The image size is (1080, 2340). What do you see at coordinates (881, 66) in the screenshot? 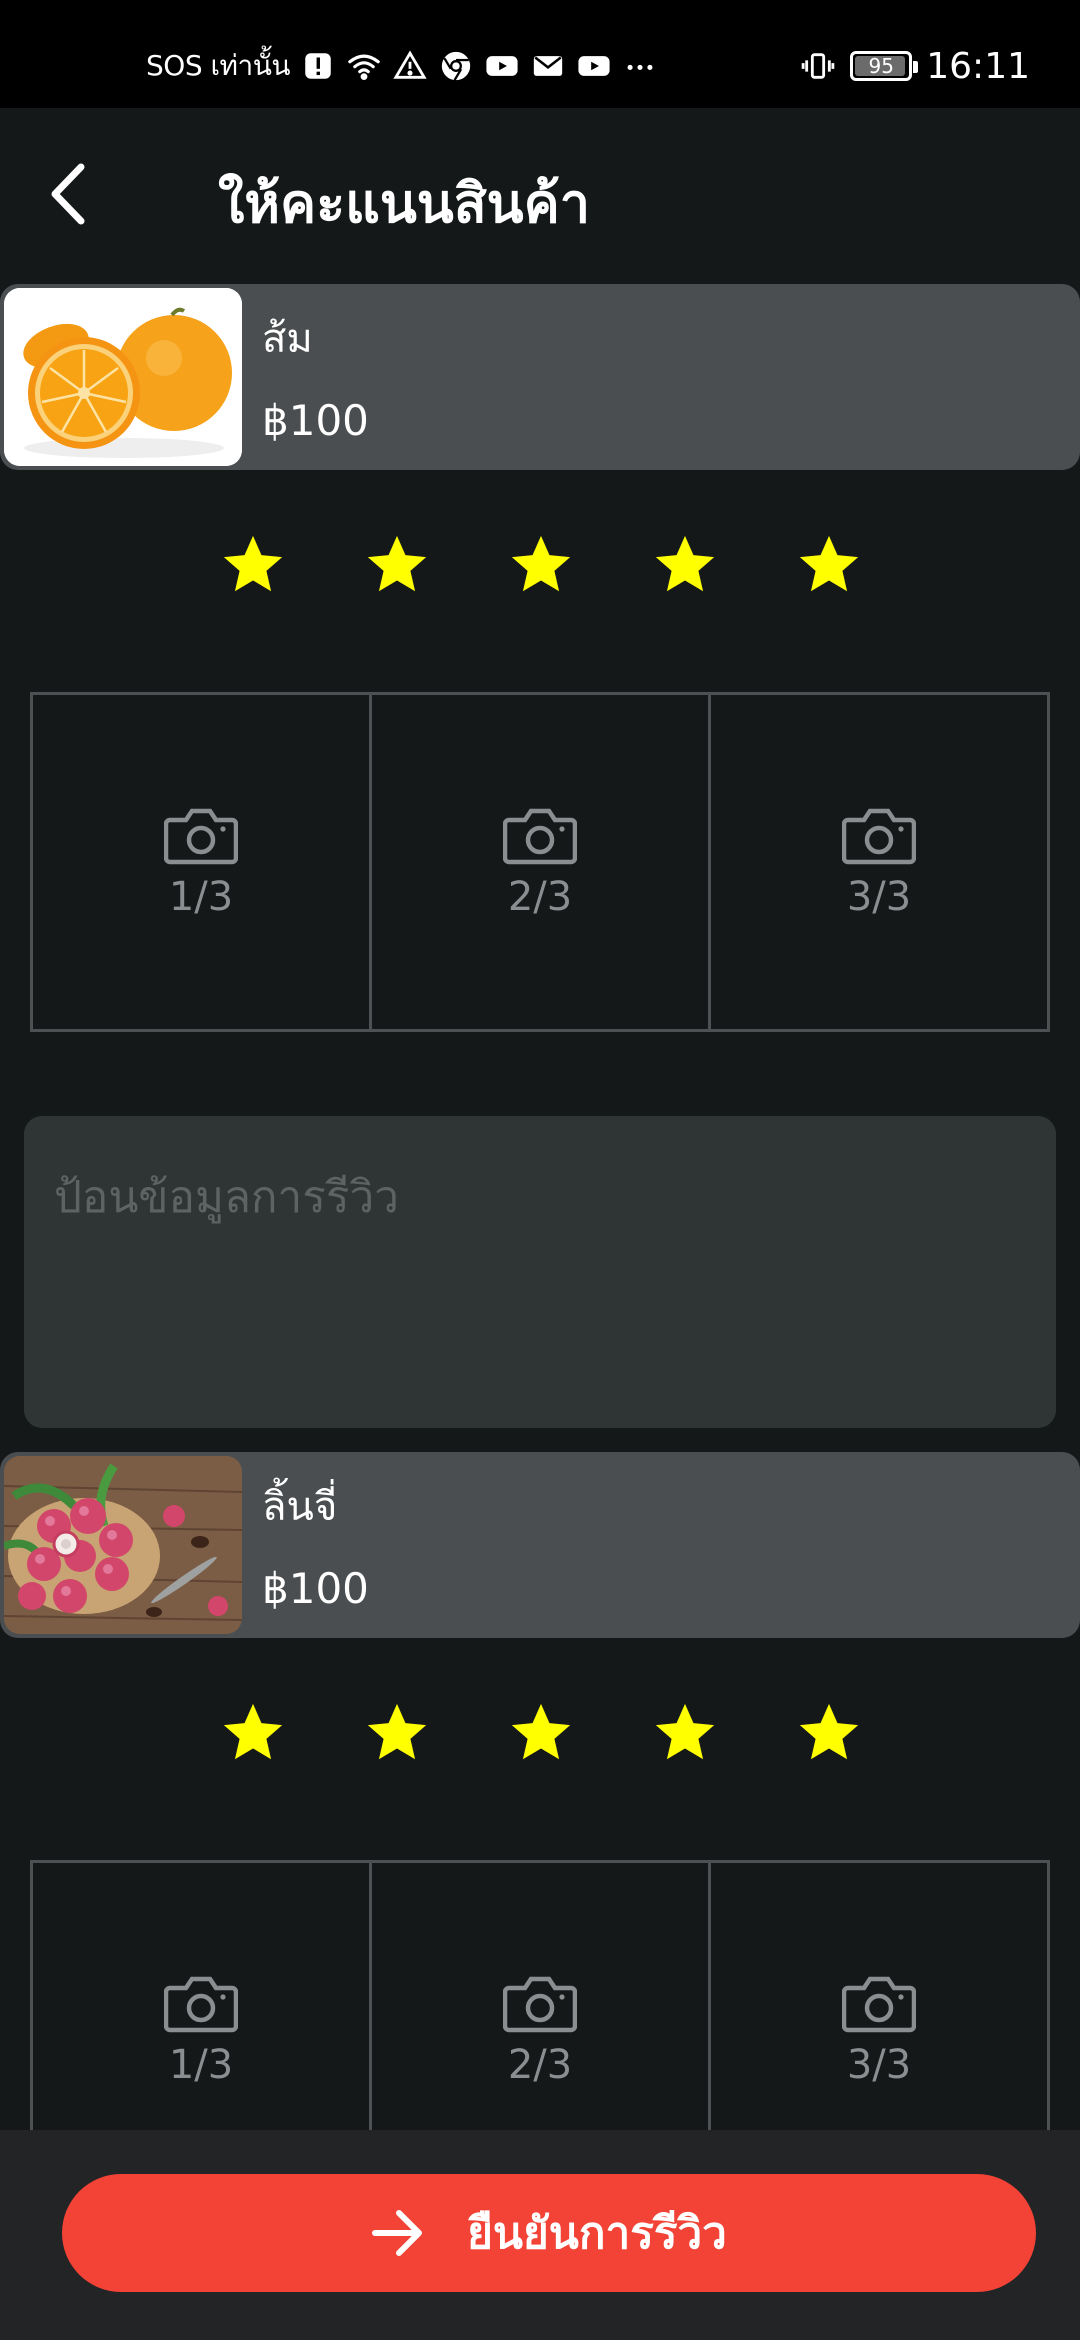
I see `battery-percent: 95` at bounding box center [881, 66].